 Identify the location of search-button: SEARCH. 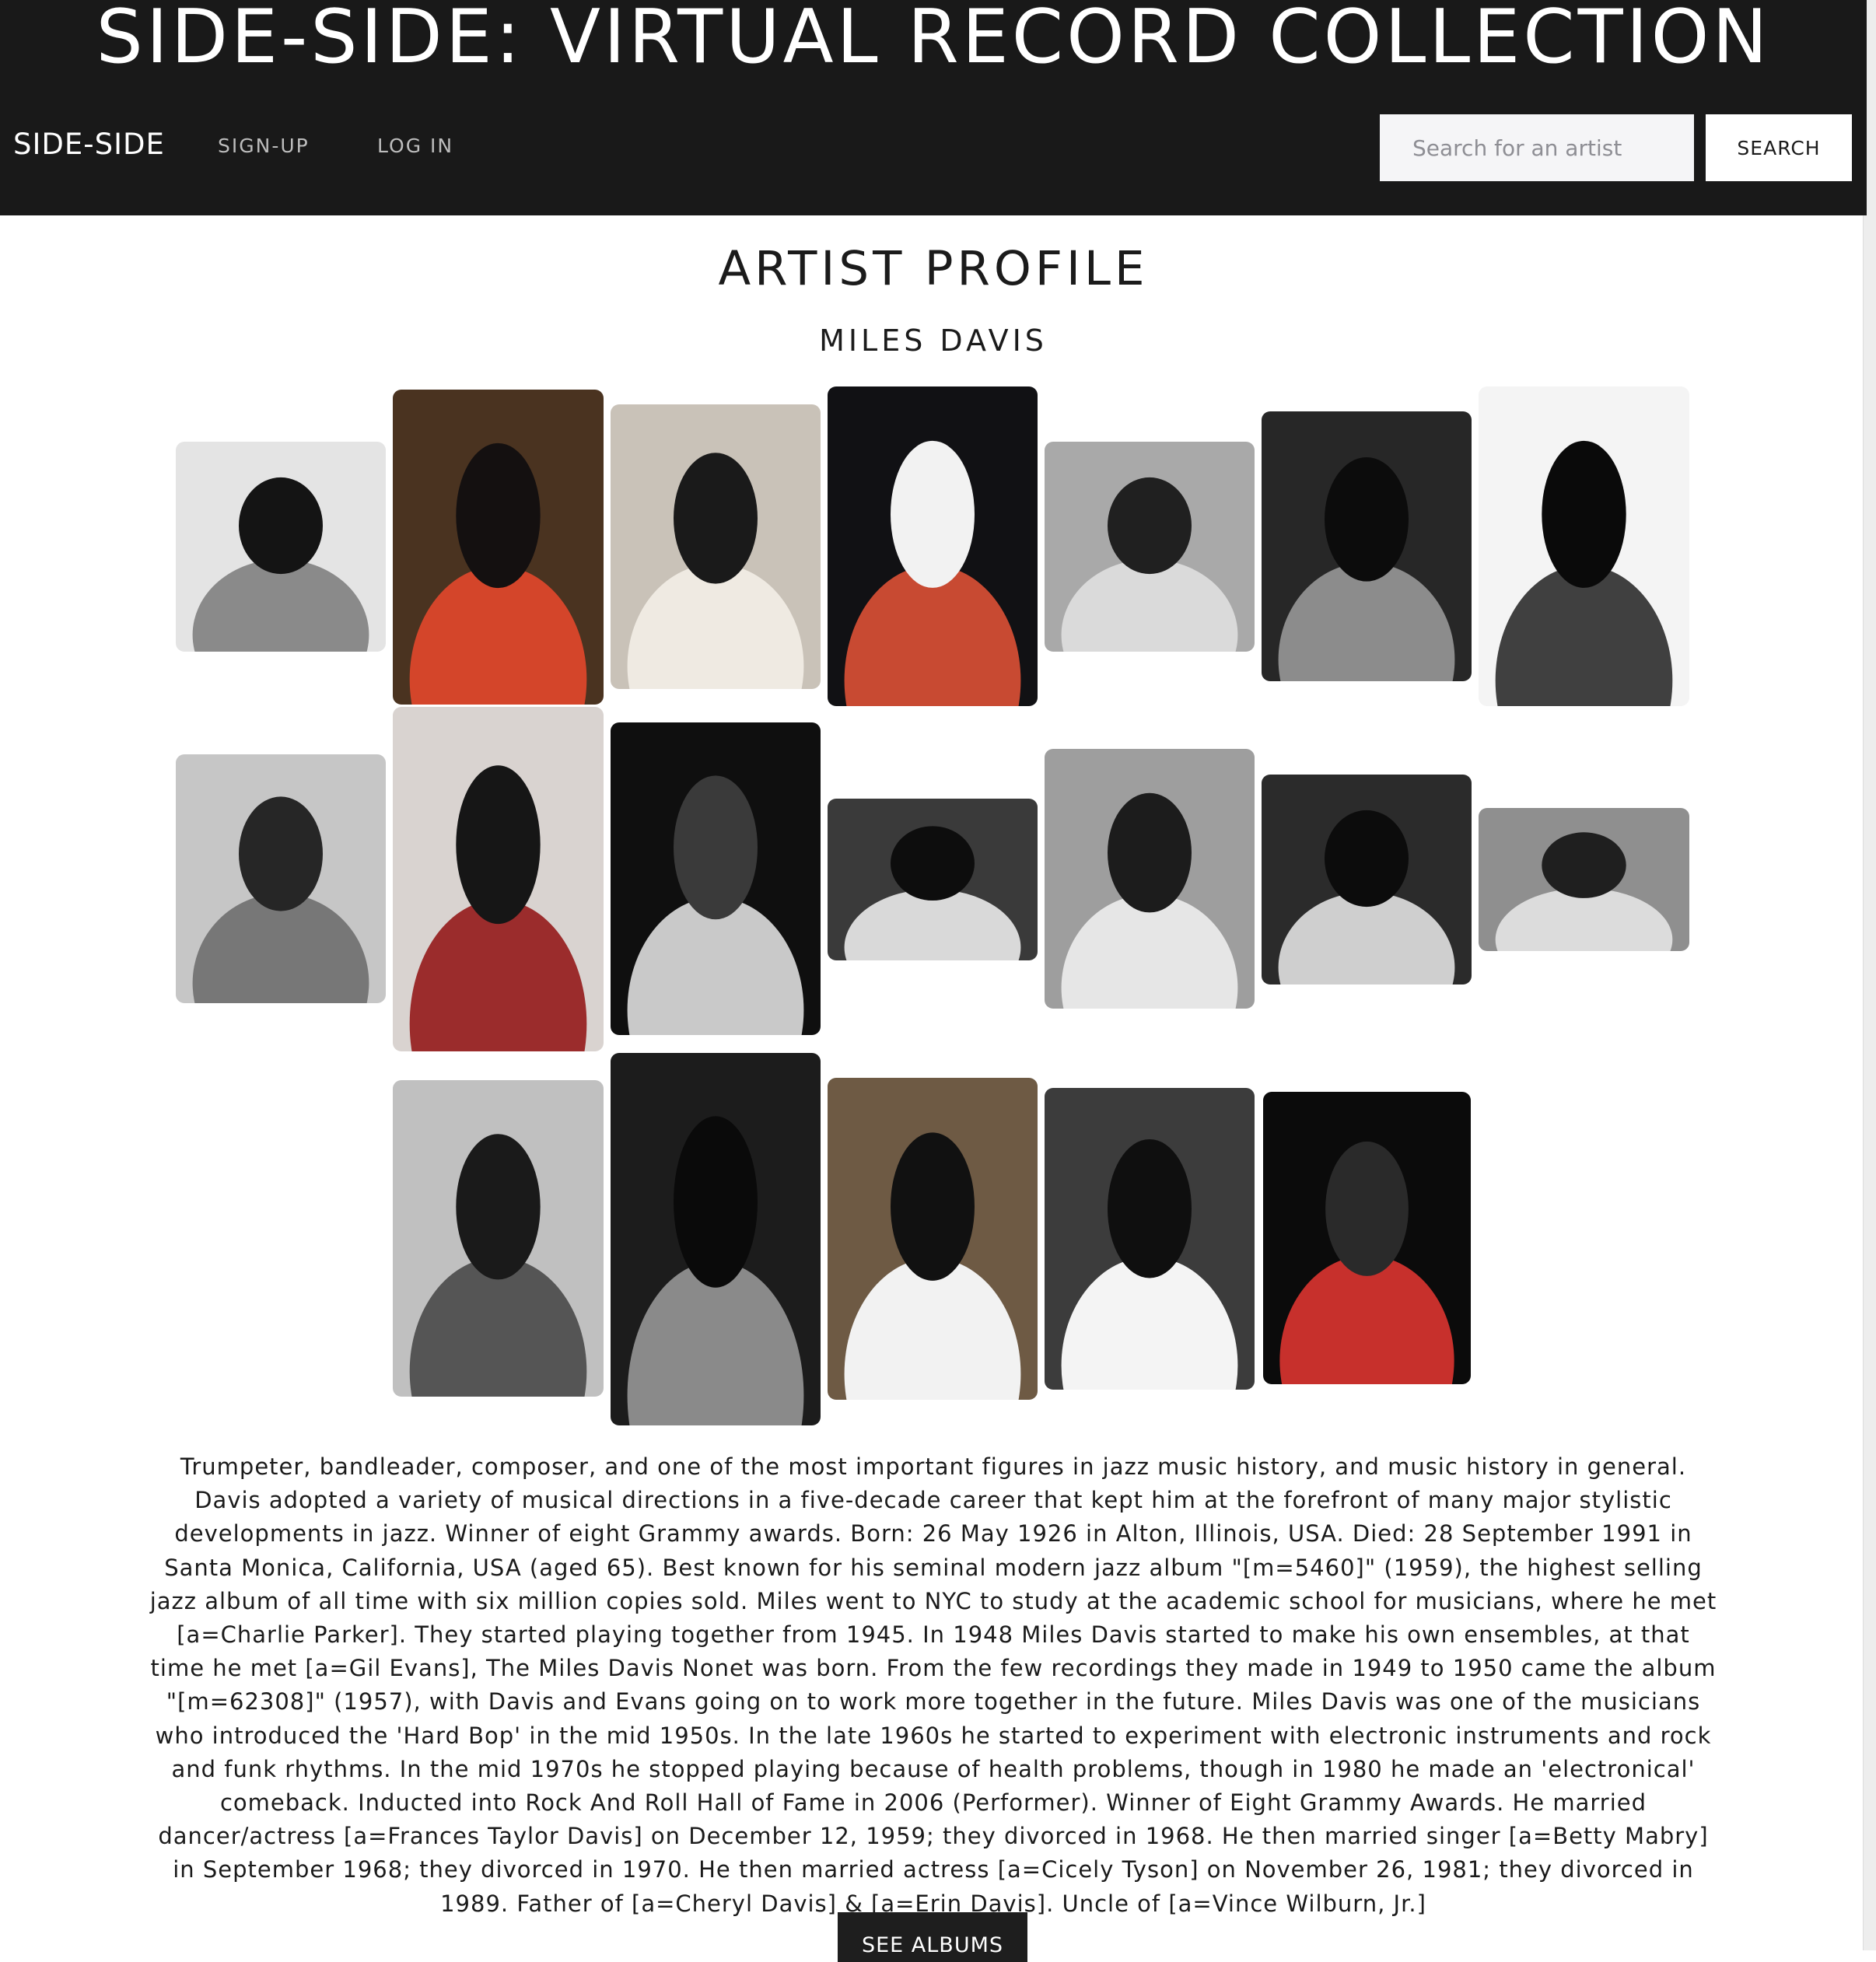
(1779, 147).